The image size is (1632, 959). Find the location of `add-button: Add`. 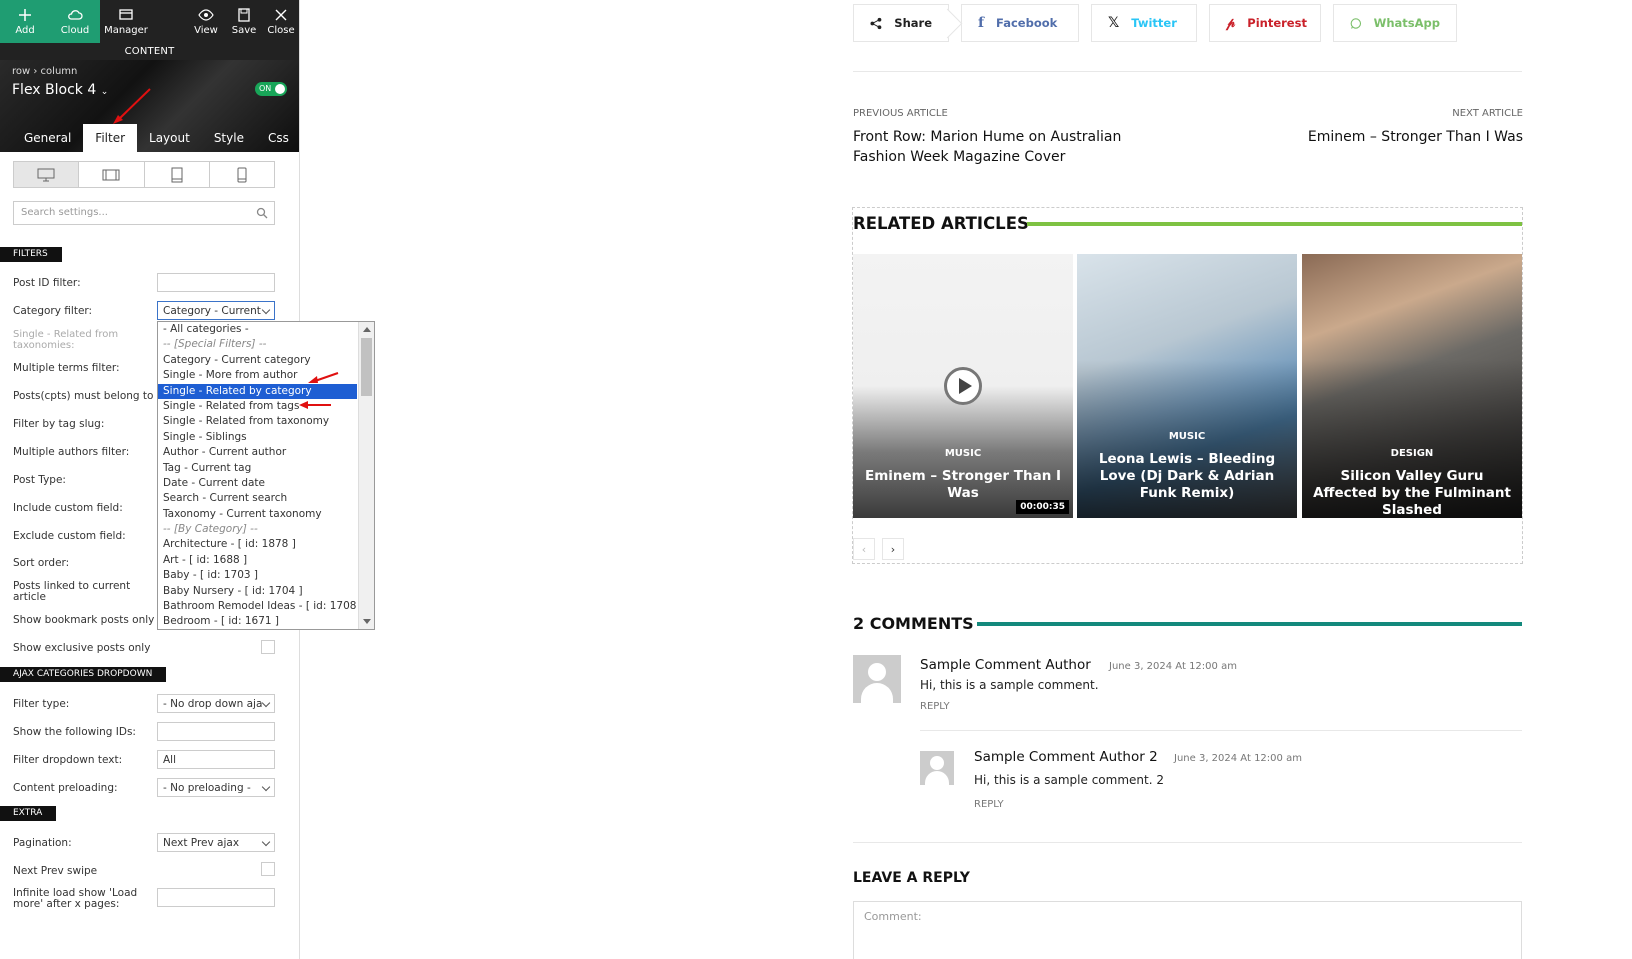

add-button: Add is located at coordinates (25, 21).